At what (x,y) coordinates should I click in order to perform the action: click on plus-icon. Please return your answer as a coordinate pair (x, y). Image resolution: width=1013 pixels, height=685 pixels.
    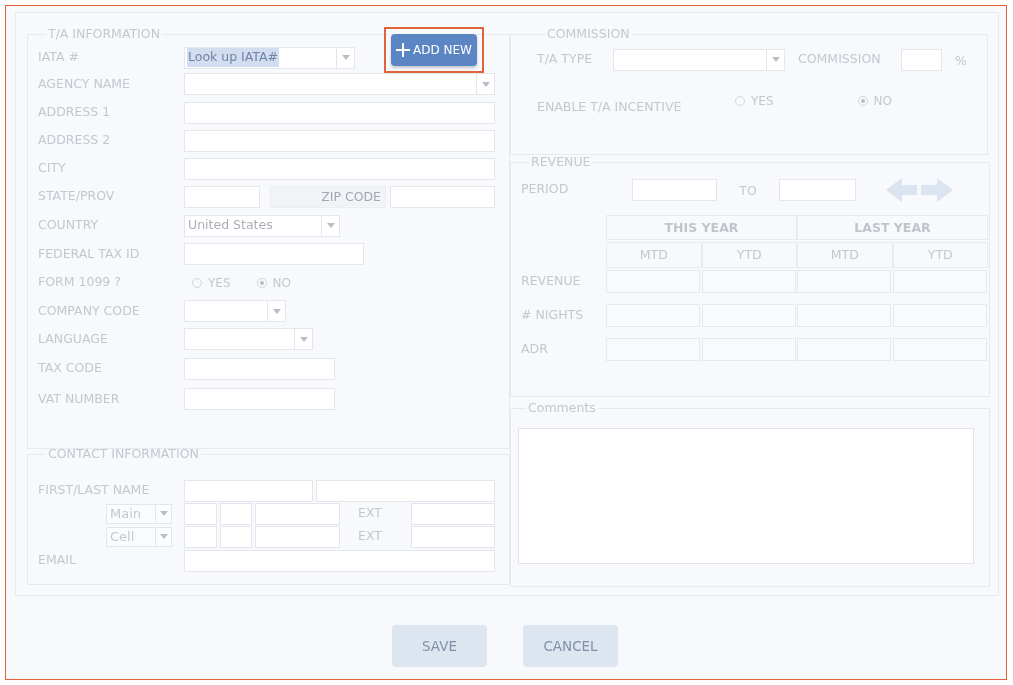
    Looking at the image, I should click on (403, 49).